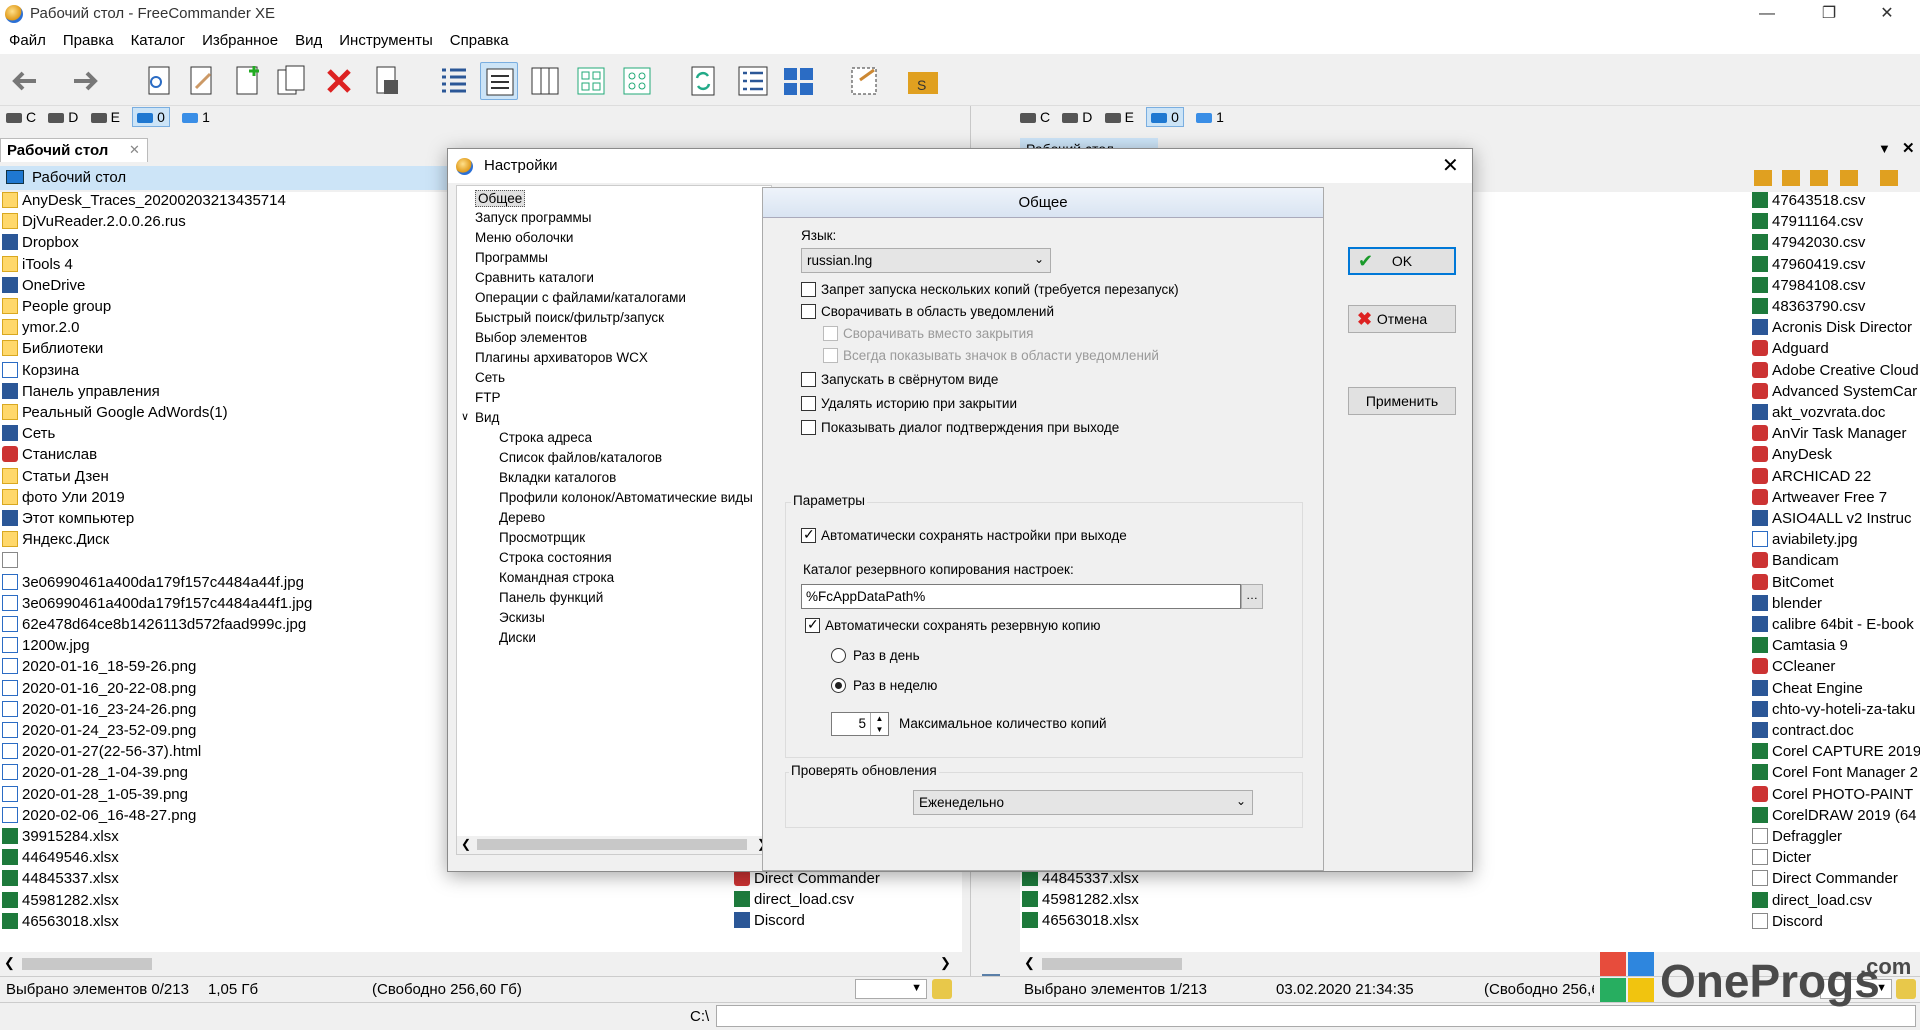 The width and height of the screenshot is (1920, 1030). What do you see at coordinates (159, 81) in the screenshot?
I see `view-file-icon` at bounding box center [159, 81].